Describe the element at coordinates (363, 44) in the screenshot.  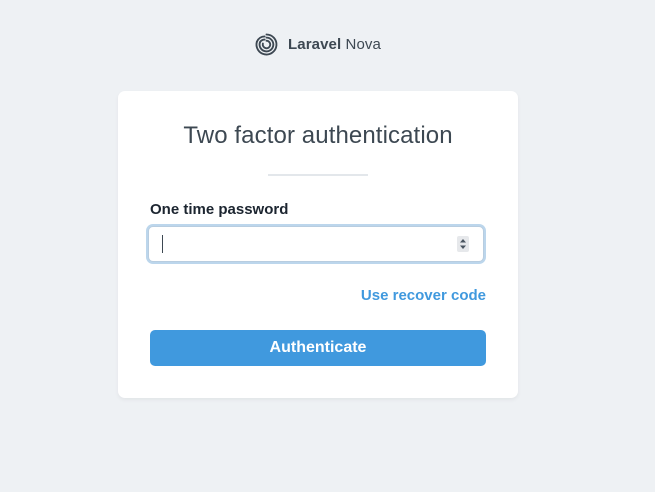
I see `logo-product: Nova` at that location.